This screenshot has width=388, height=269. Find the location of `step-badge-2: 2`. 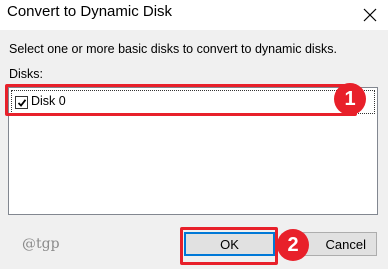

step-badge-2: 2 is located at coordinates (293, 245).